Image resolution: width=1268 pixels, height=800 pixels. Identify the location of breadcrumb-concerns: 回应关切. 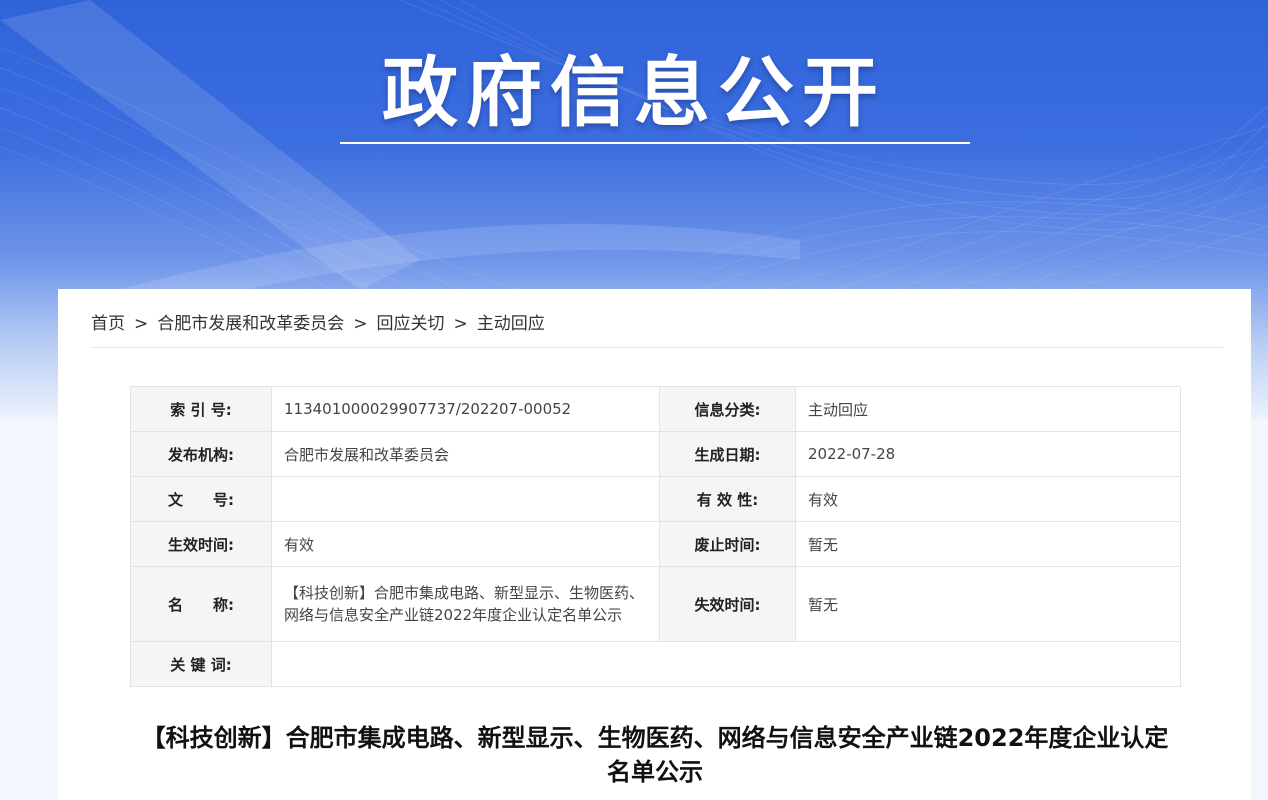
(411, 324).